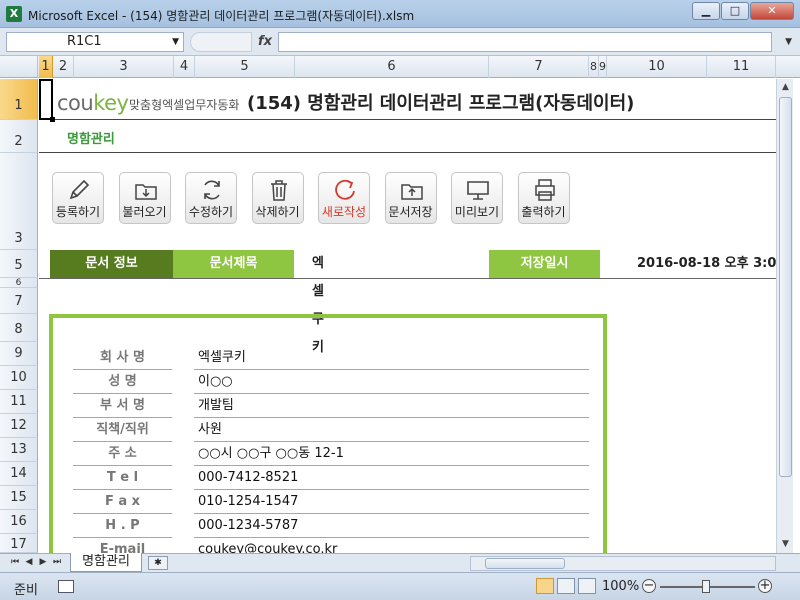  Describe the element at coordinates (46, 67) in the screenshot. I see `column-header: 1` at that location.